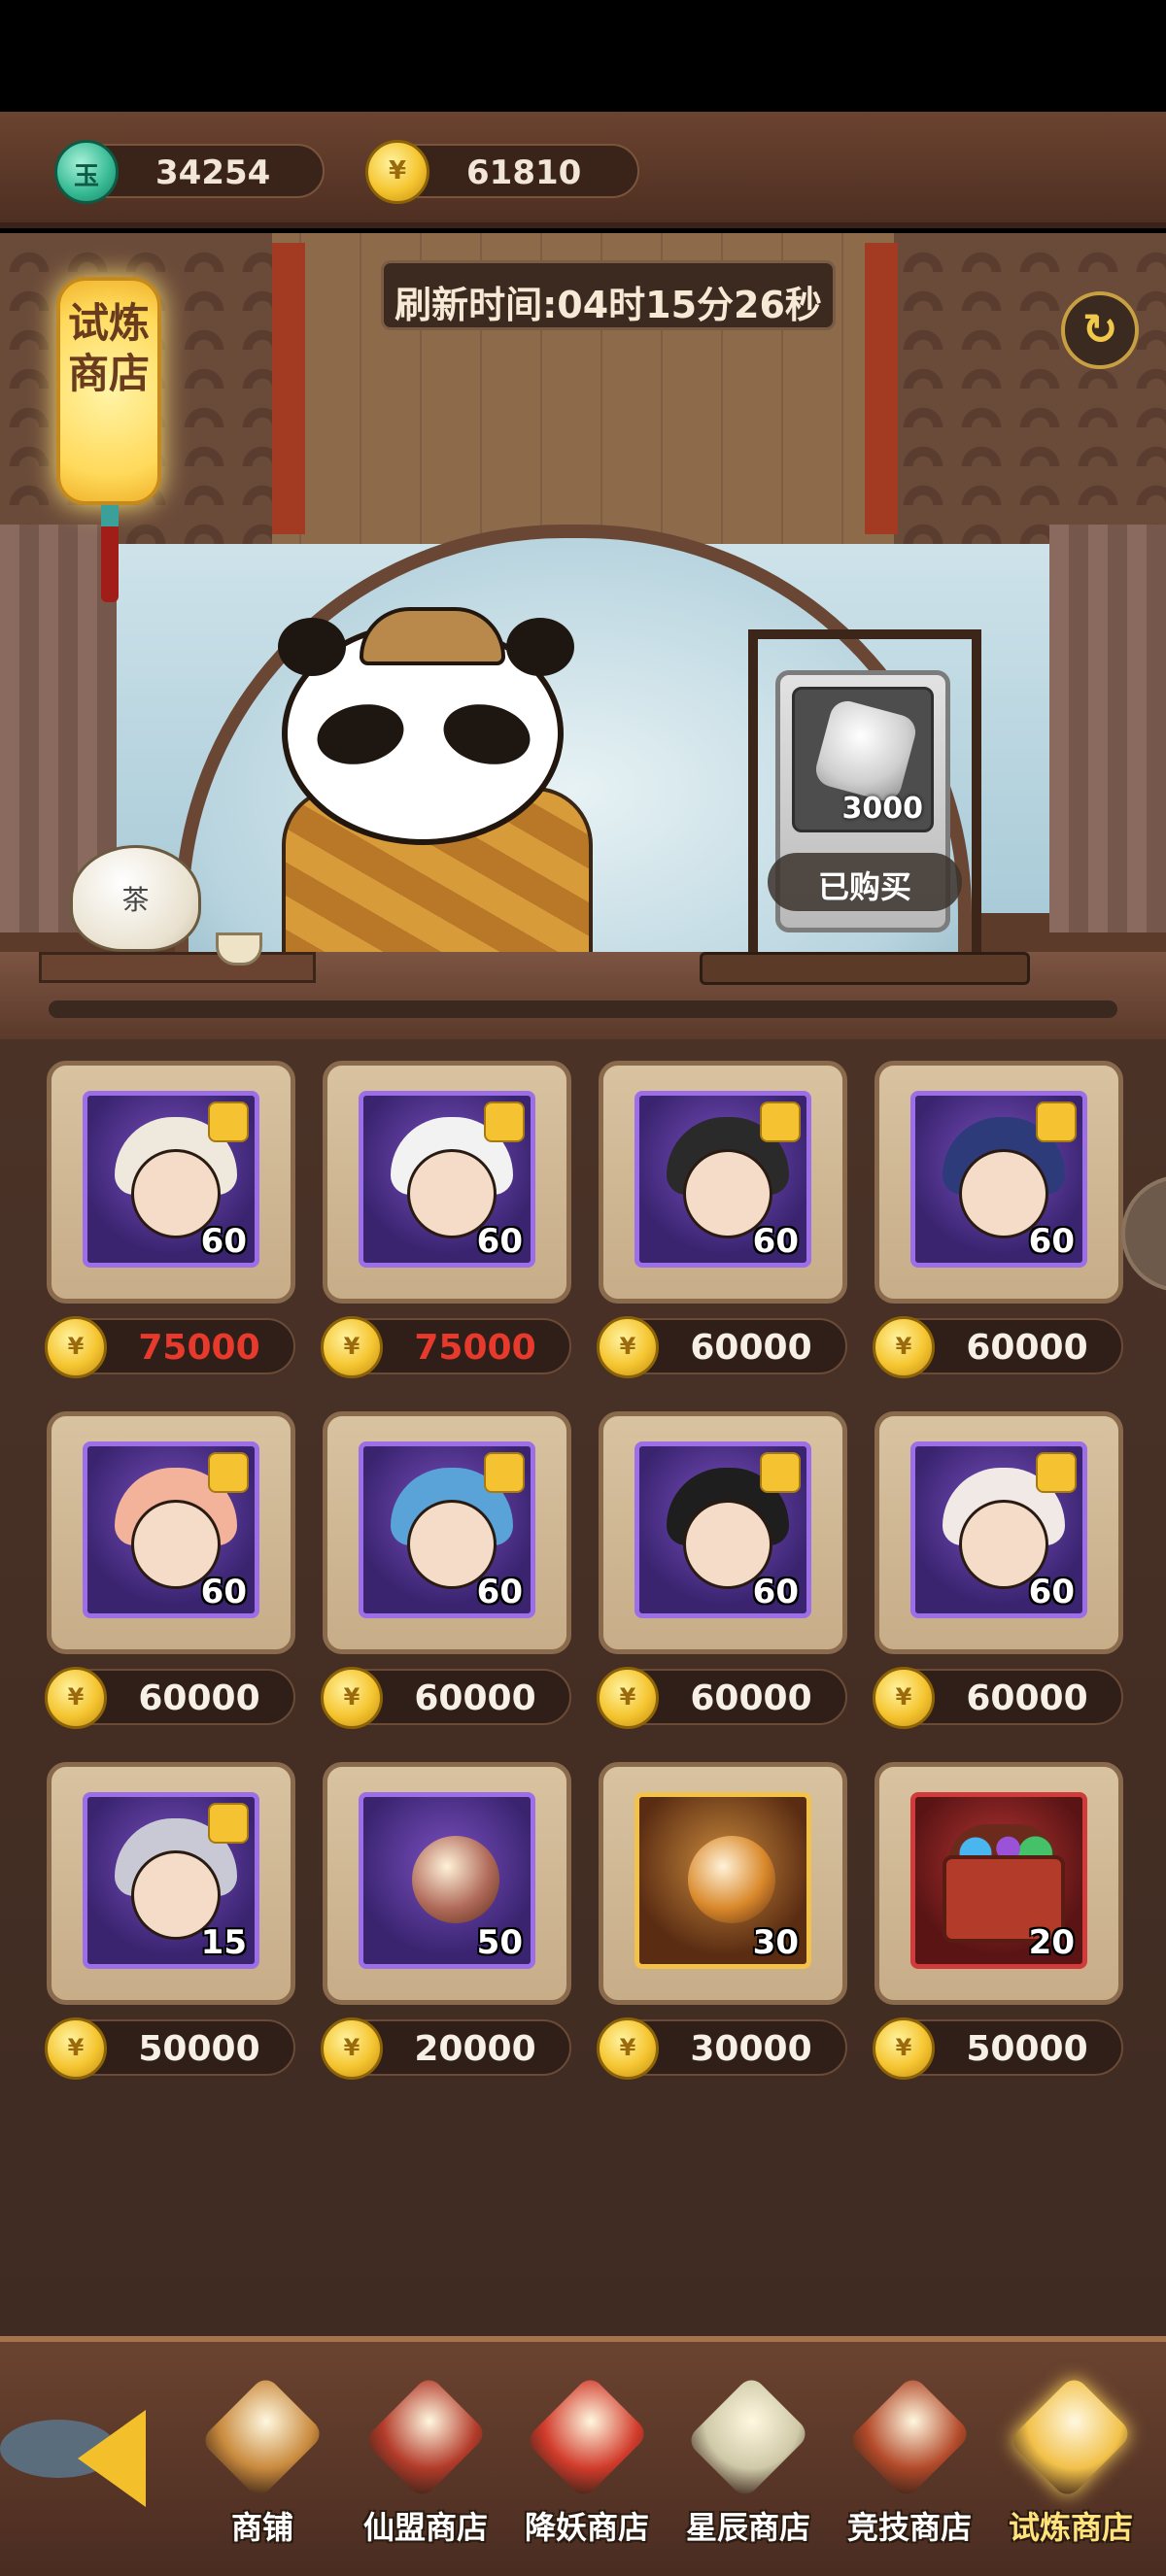 The image size is (1166, 2576). What do you see at coordinates (1051, 1942) in the screenshot?
I see `item-count: 20` at bounding box center [1051, 1942].